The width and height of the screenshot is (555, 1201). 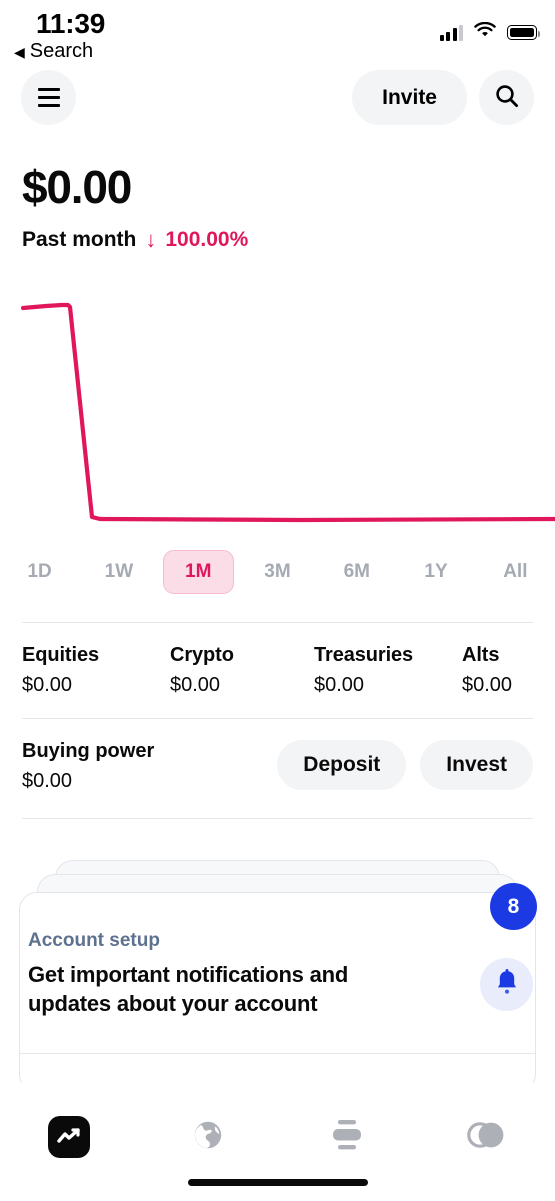 I want to click on wifi-icon, so click(x=485, y=32).